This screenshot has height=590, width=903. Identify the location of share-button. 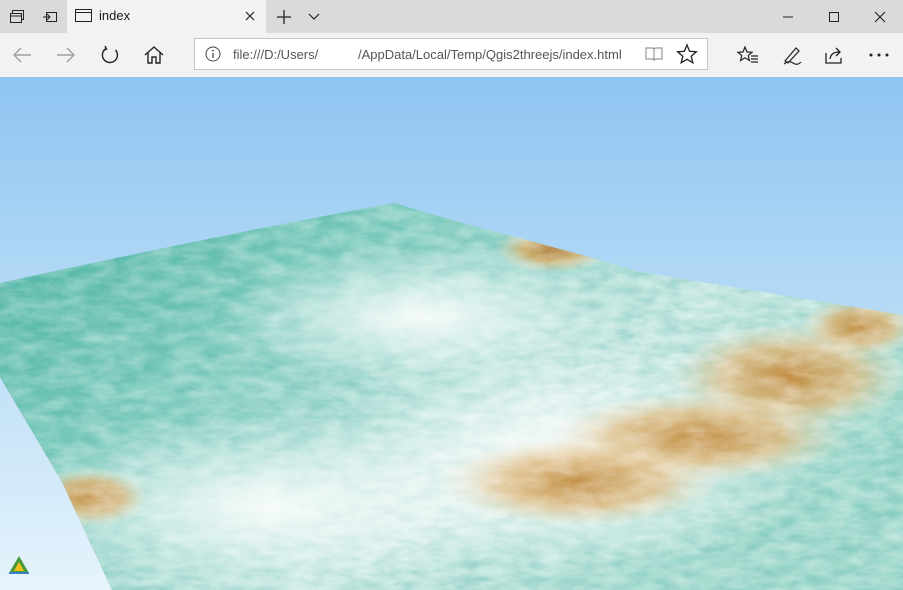
(835, 55).